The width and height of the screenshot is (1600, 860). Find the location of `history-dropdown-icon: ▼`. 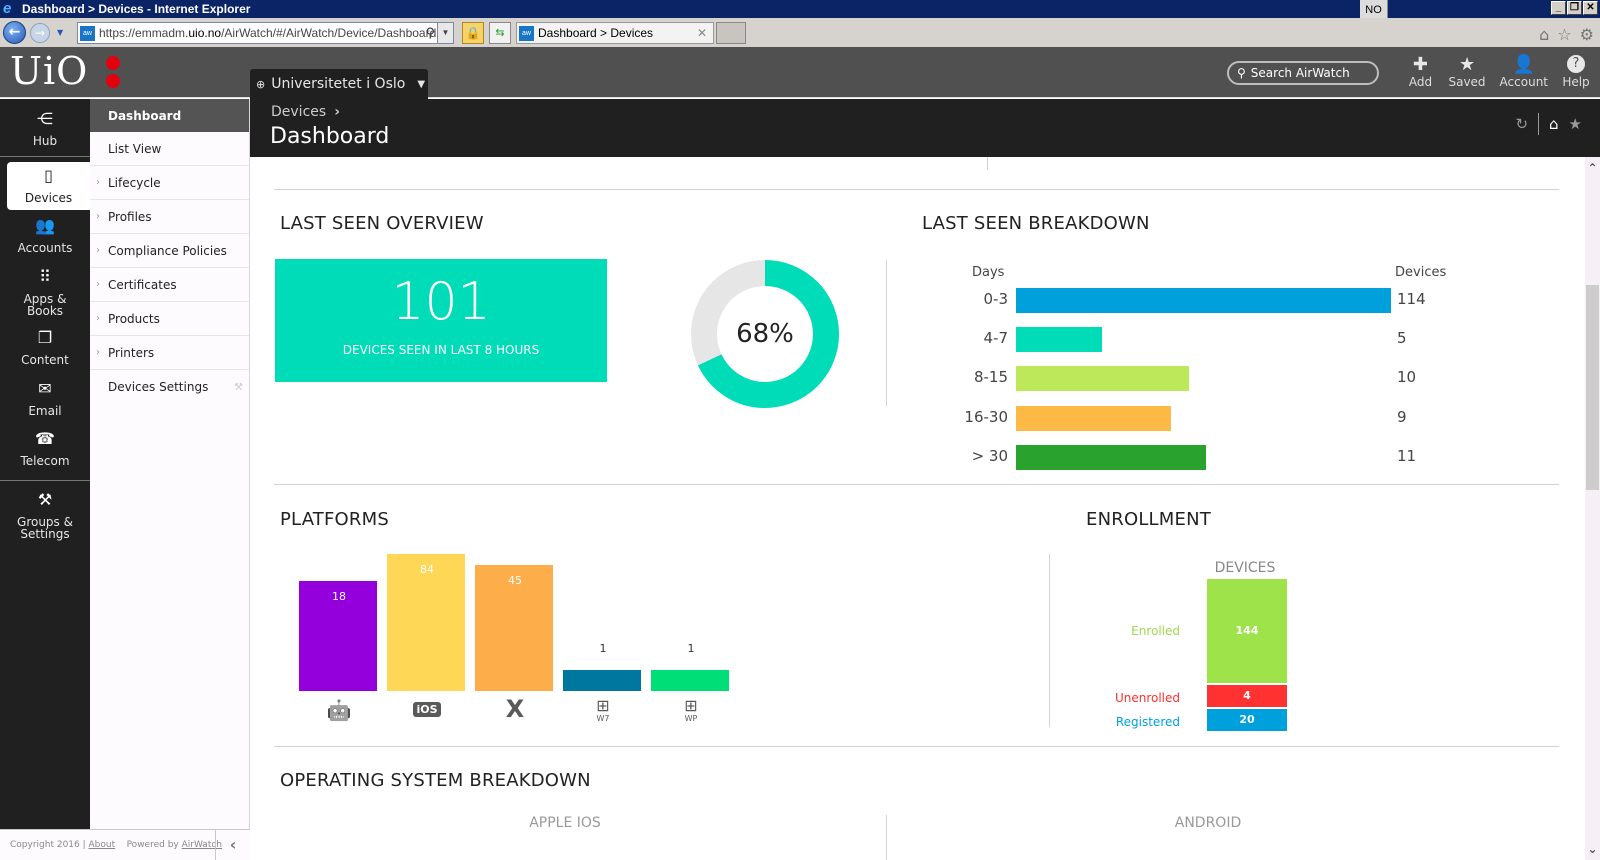

history-dropdown-icon: ▼ is located at coordinates (60, 32).